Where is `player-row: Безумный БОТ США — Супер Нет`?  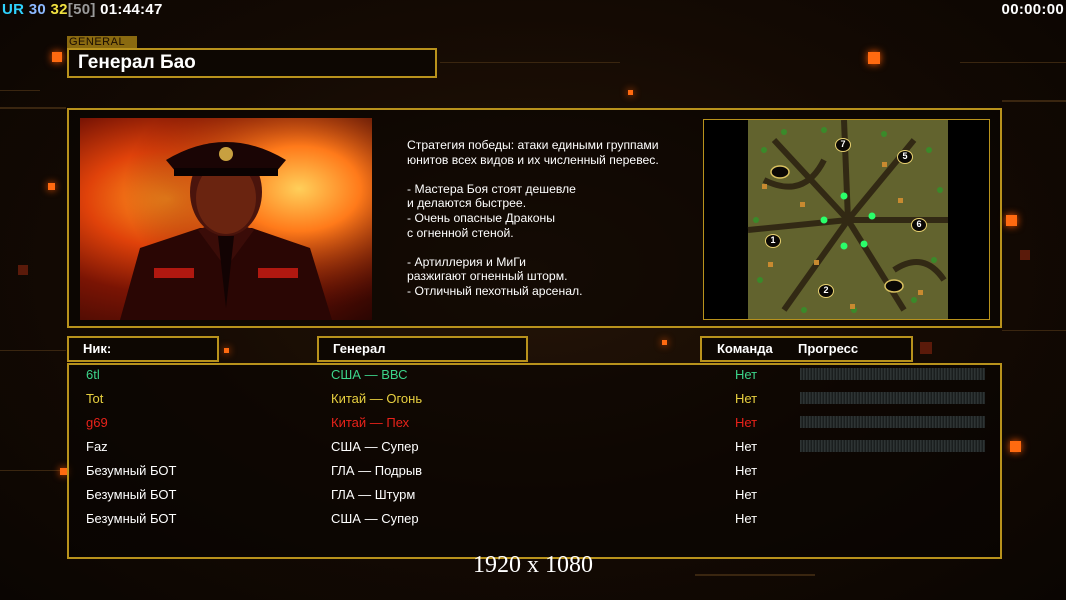
player-row: Безумный БОТ США — Супер Нет is located at coordinates (533, 521).